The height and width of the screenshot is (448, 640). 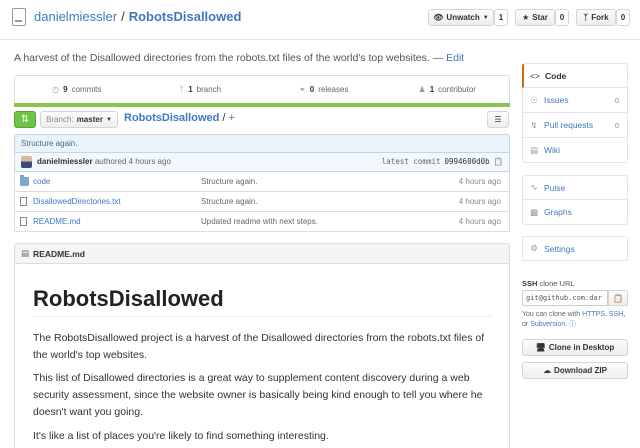 I want to click on fork-button: ᛉ Fork, so click(x=596, y=17).